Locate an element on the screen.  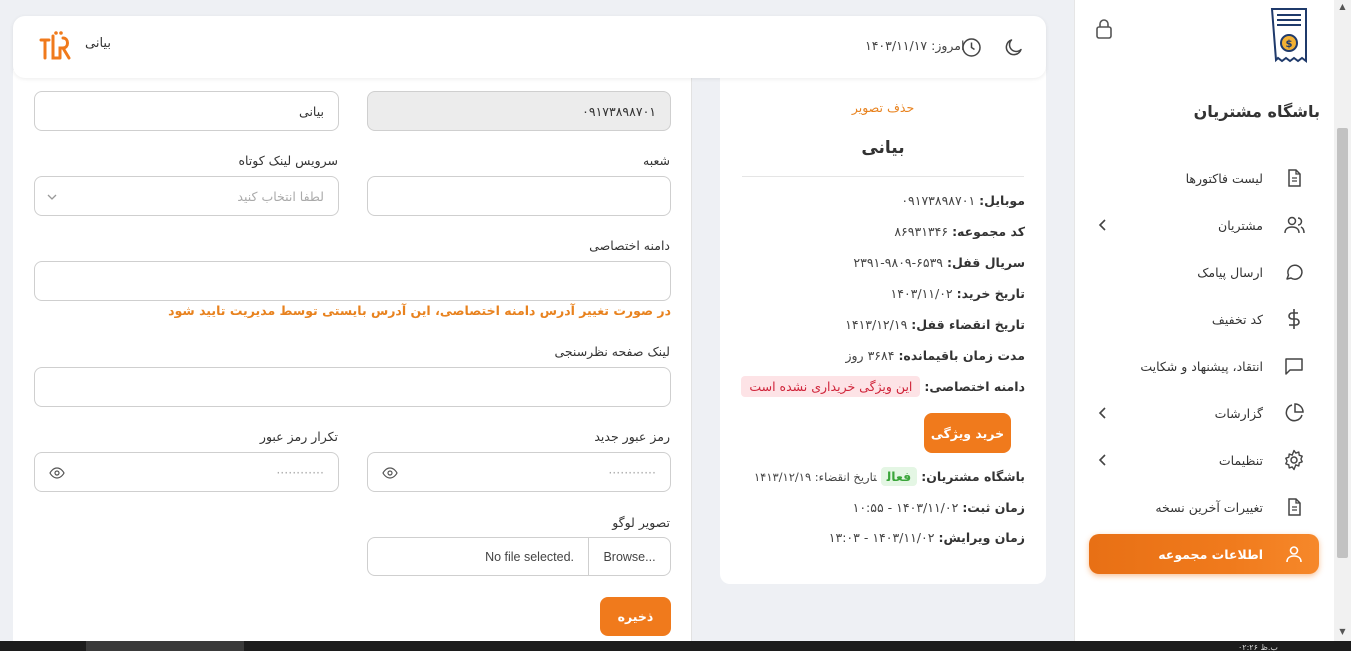
lock-icon is located at coordinates (1104, 29).